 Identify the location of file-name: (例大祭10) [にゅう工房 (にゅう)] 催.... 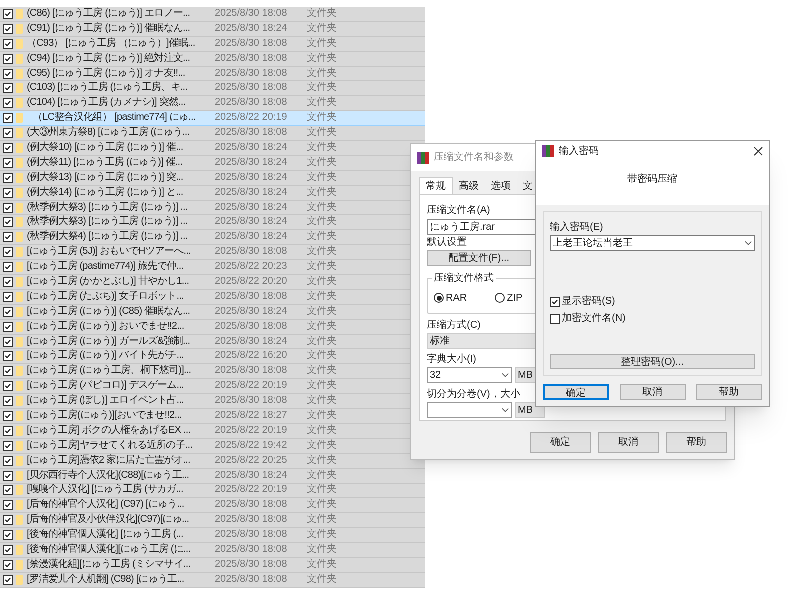
(105, 148).